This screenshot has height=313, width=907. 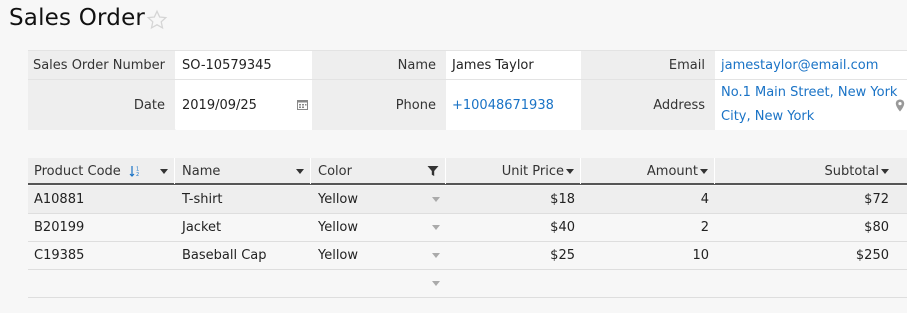 What do you see at coordinates (532, 171) in the screenshot?
I see `column-label: Unit Price` at bounding box center [532, 171].